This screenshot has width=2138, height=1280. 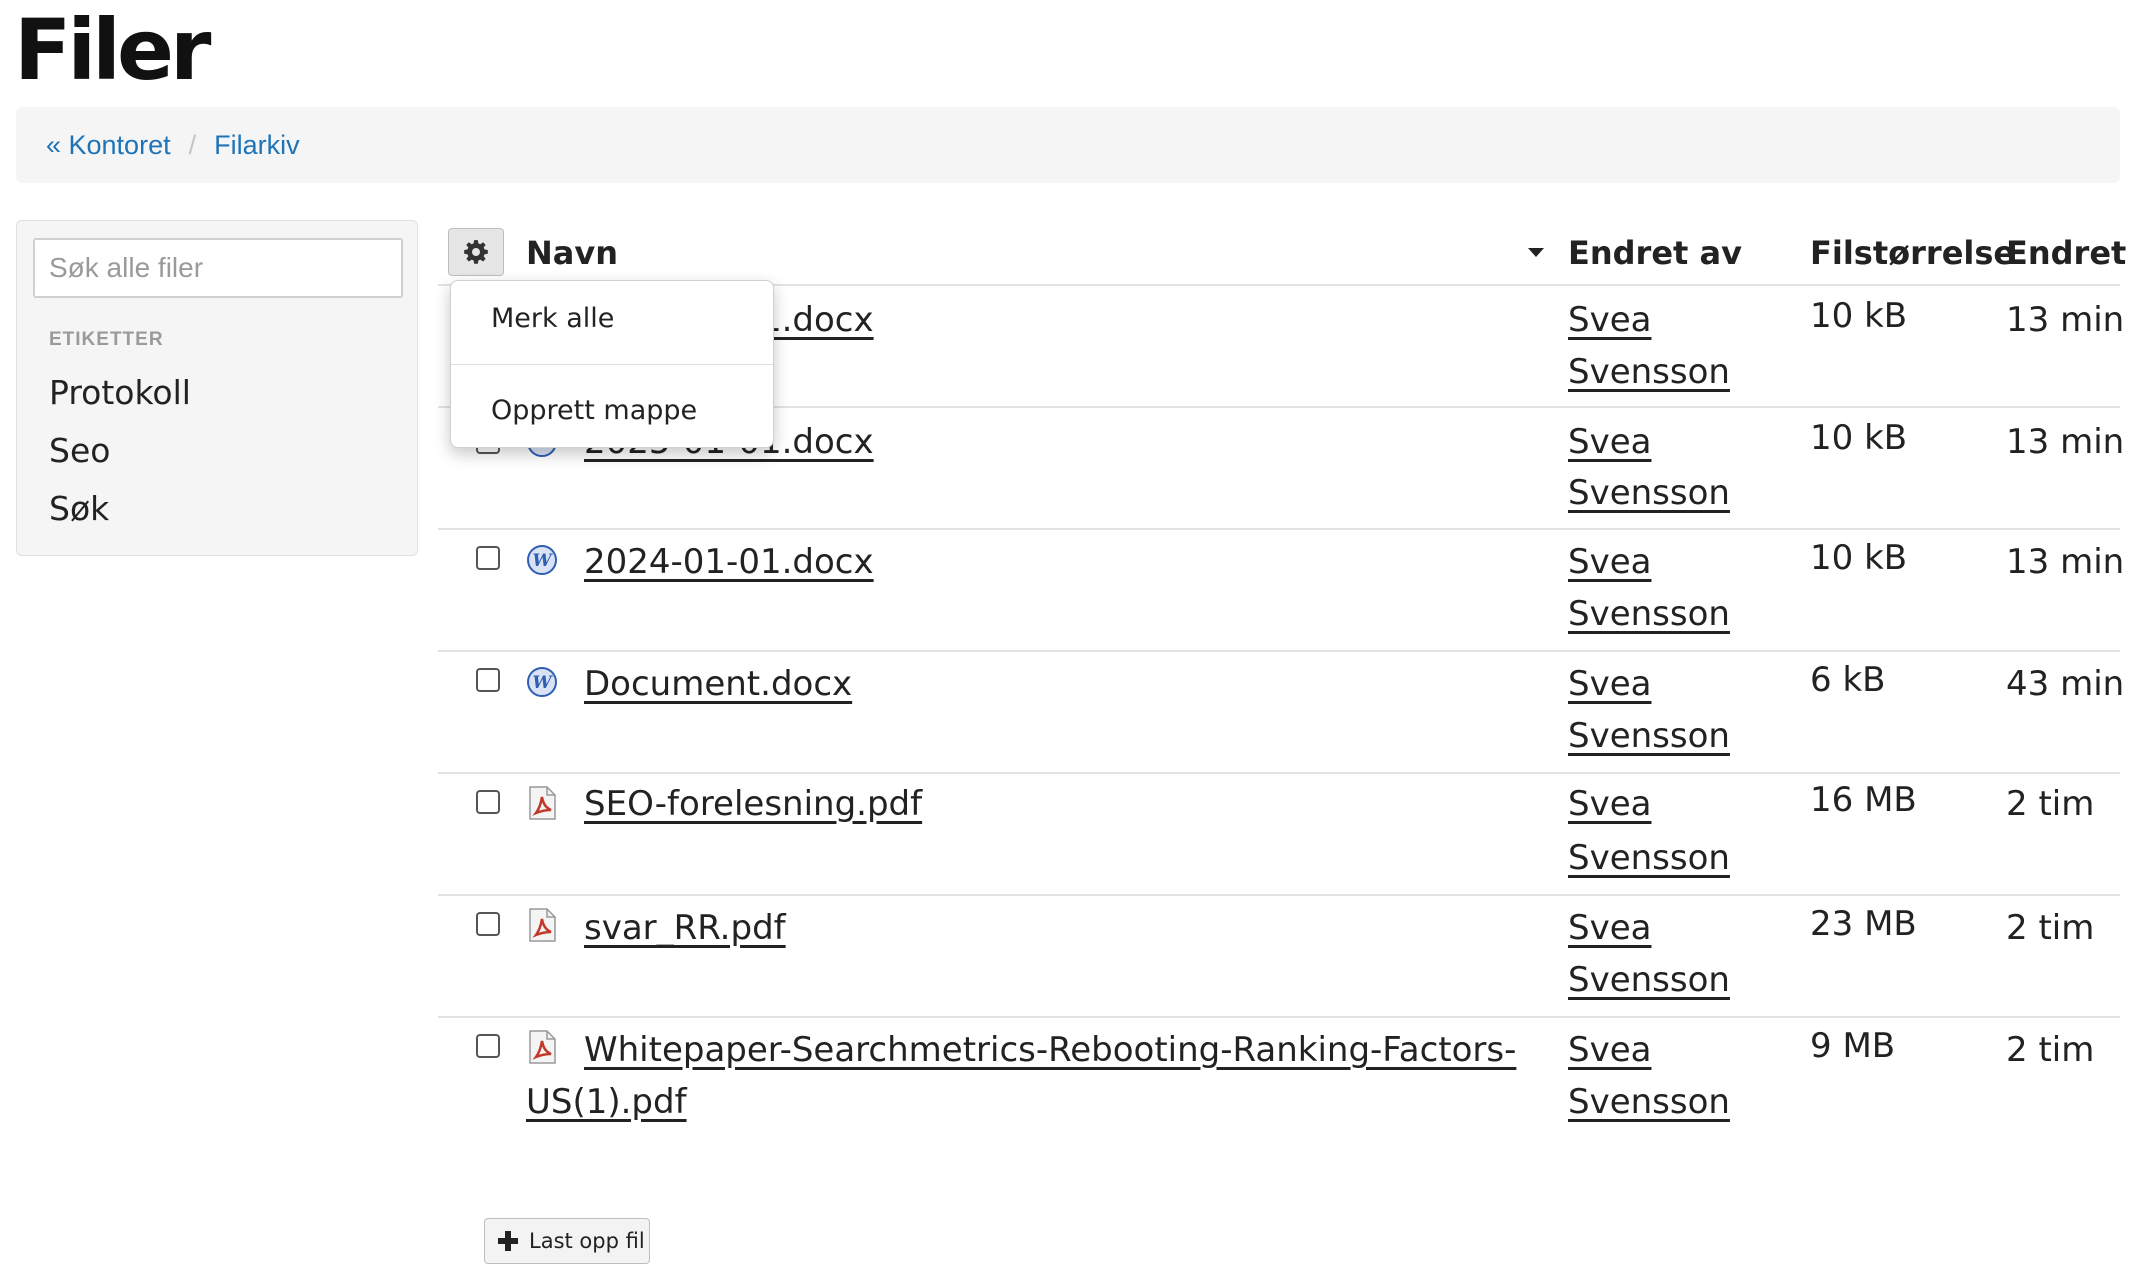 I want to click on modified-time: 43 min, so click(x=2065, y=684).